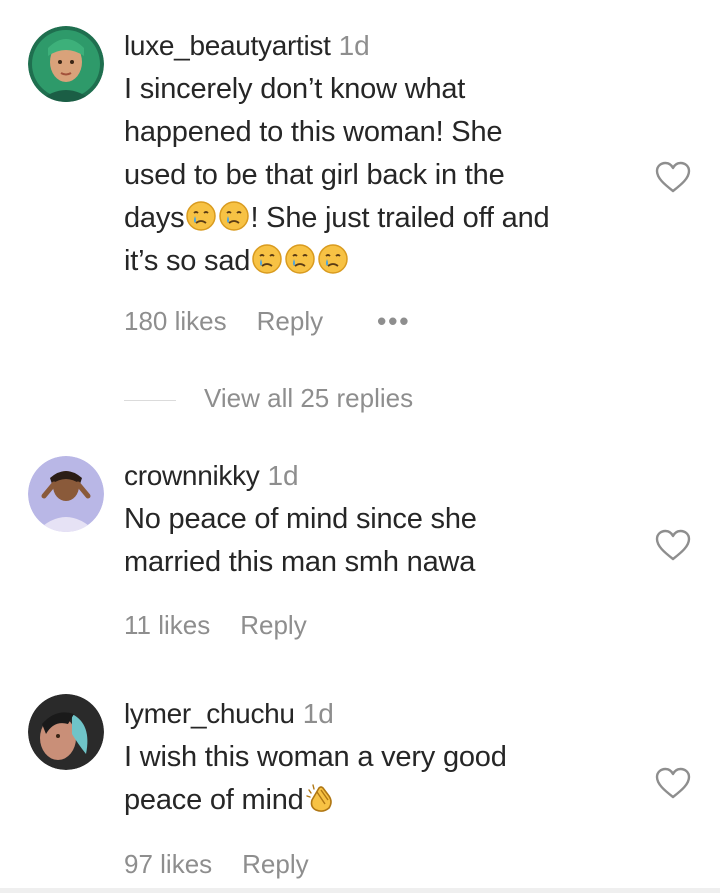 The height and width of the screenshot is (893, 720). I want to click on comment-header: lymer_chuchu 1d, so click(384, 714).